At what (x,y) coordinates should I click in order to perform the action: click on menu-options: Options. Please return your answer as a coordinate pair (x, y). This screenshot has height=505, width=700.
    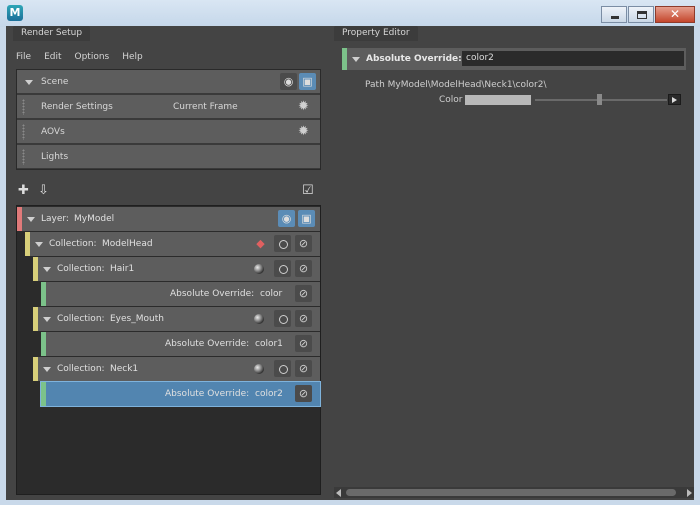
    Looking at the image, I should click on (92, 57).